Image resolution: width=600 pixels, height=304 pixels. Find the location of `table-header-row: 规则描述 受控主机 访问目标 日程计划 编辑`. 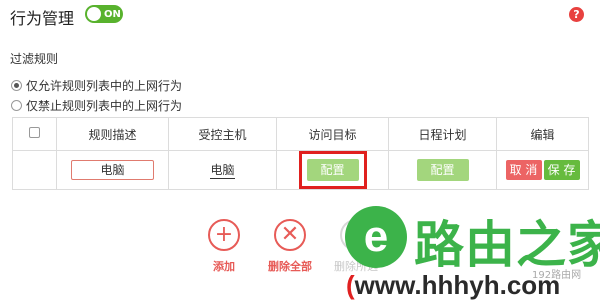

table-header-row: 规则描述 受控主机 访问目标 日程计划 编辑 is located at coordinates (300, 134).